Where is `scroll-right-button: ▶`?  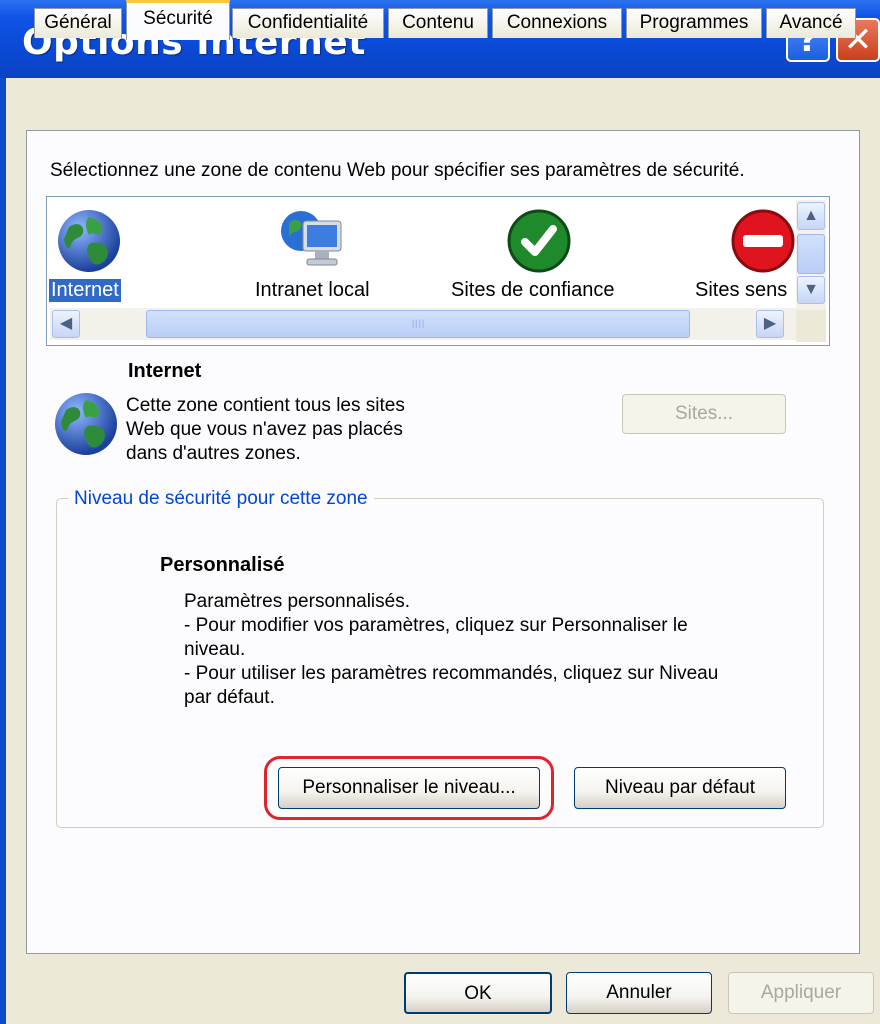 scroll-right-button: ▶ is located at coordinates (770, 324).